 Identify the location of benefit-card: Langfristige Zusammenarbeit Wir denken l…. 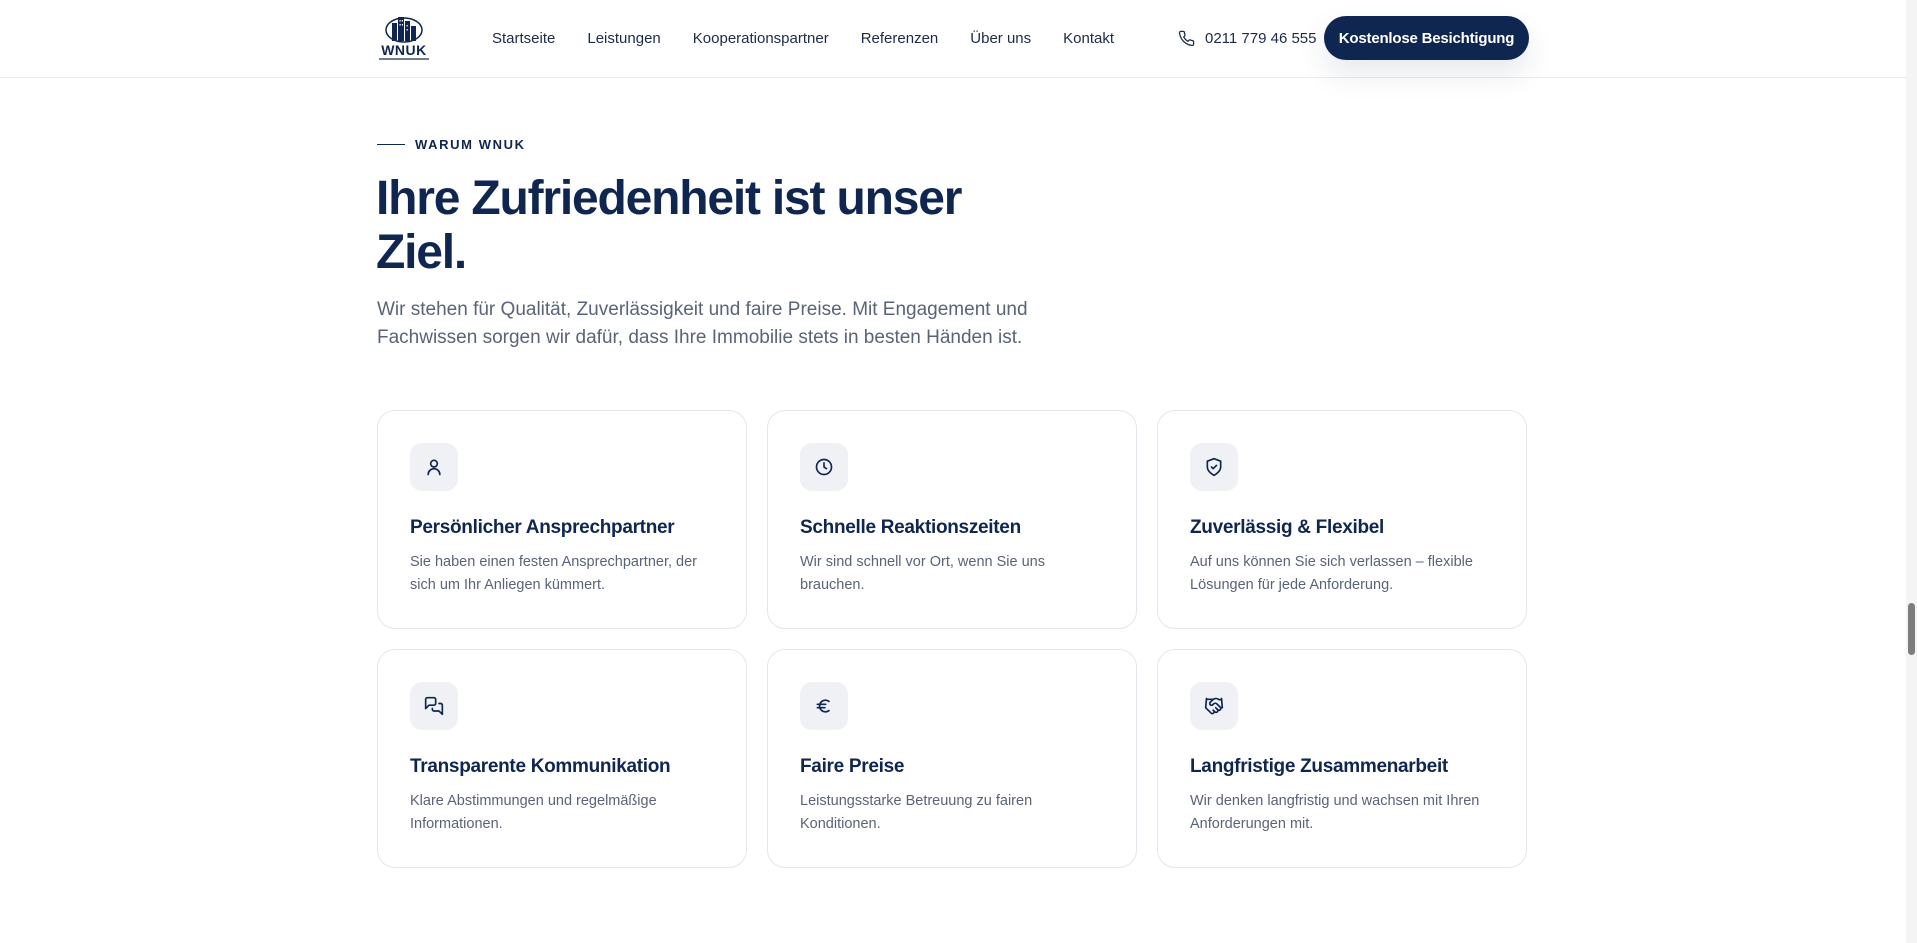
(1342, 758).